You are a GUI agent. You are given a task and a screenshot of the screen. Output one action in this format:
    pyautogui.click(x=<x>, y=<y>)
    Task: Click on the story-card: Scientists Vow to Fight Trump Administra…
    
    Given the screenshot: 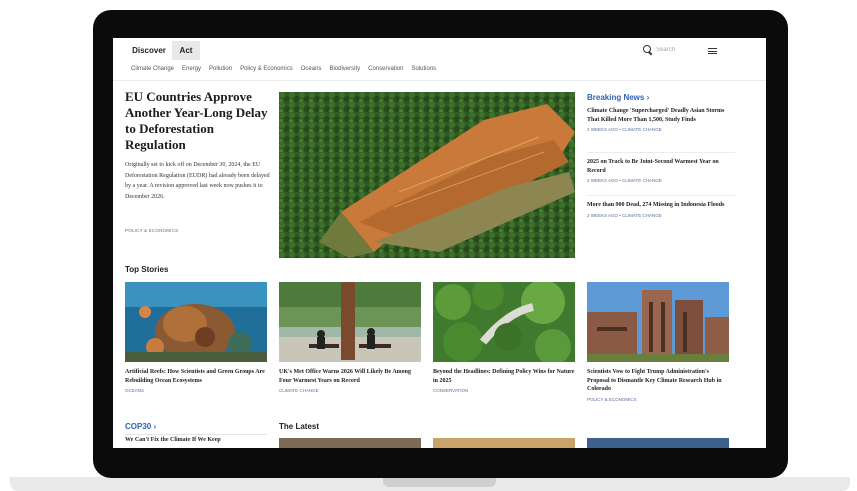 What is the action you would take?
    pyautogui.click(x=658, y=342)
    